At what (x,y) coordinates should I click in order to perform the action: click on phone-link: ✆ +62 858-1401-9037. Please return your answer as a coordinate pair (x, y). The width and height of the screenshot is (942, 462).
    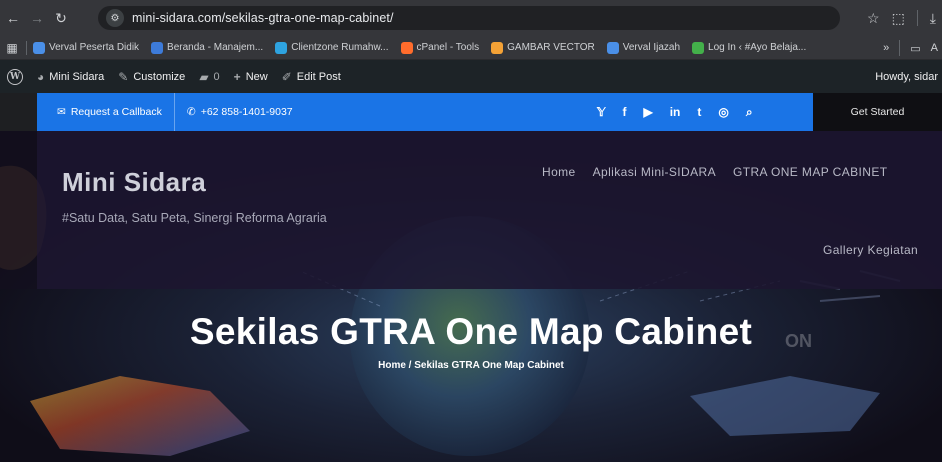
    Looking at the image, I should click on (240, 112).